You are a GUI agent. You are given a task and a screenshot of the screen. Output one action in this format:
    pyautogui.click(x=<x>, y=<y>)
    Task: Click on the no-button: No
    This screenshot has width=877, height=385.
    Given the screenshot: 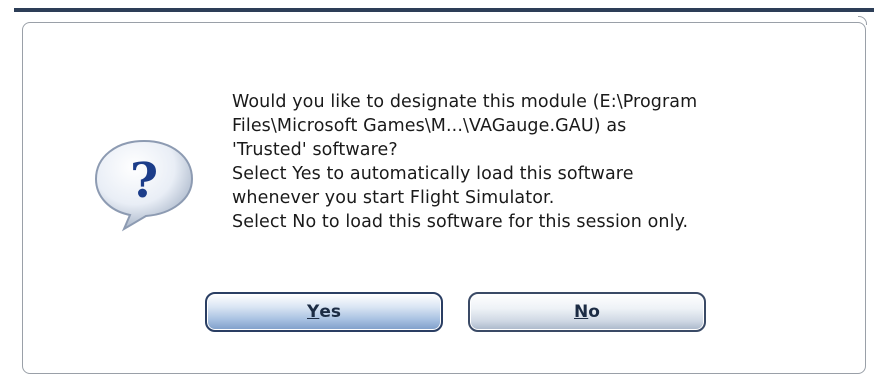 What is the action you would take?
    pyautogui.click(x=587, y=312)
    